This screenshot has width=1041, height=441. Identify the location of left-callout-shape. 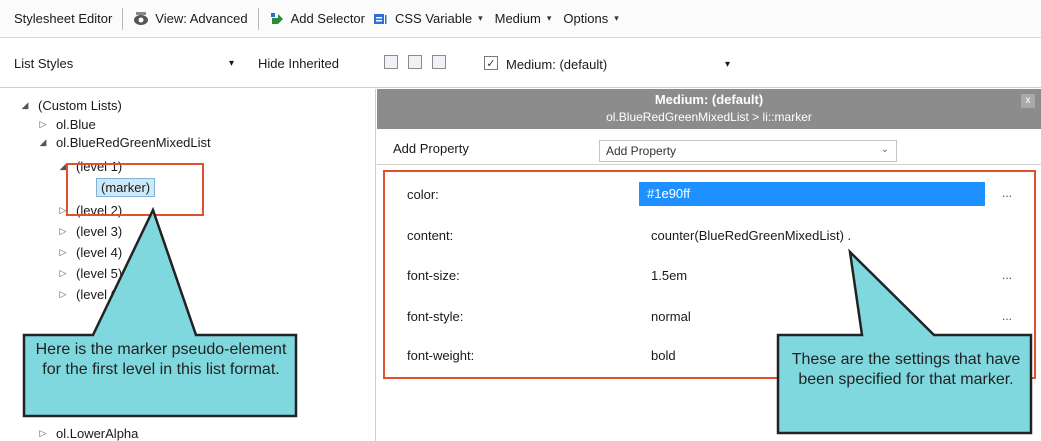
(160, 312).